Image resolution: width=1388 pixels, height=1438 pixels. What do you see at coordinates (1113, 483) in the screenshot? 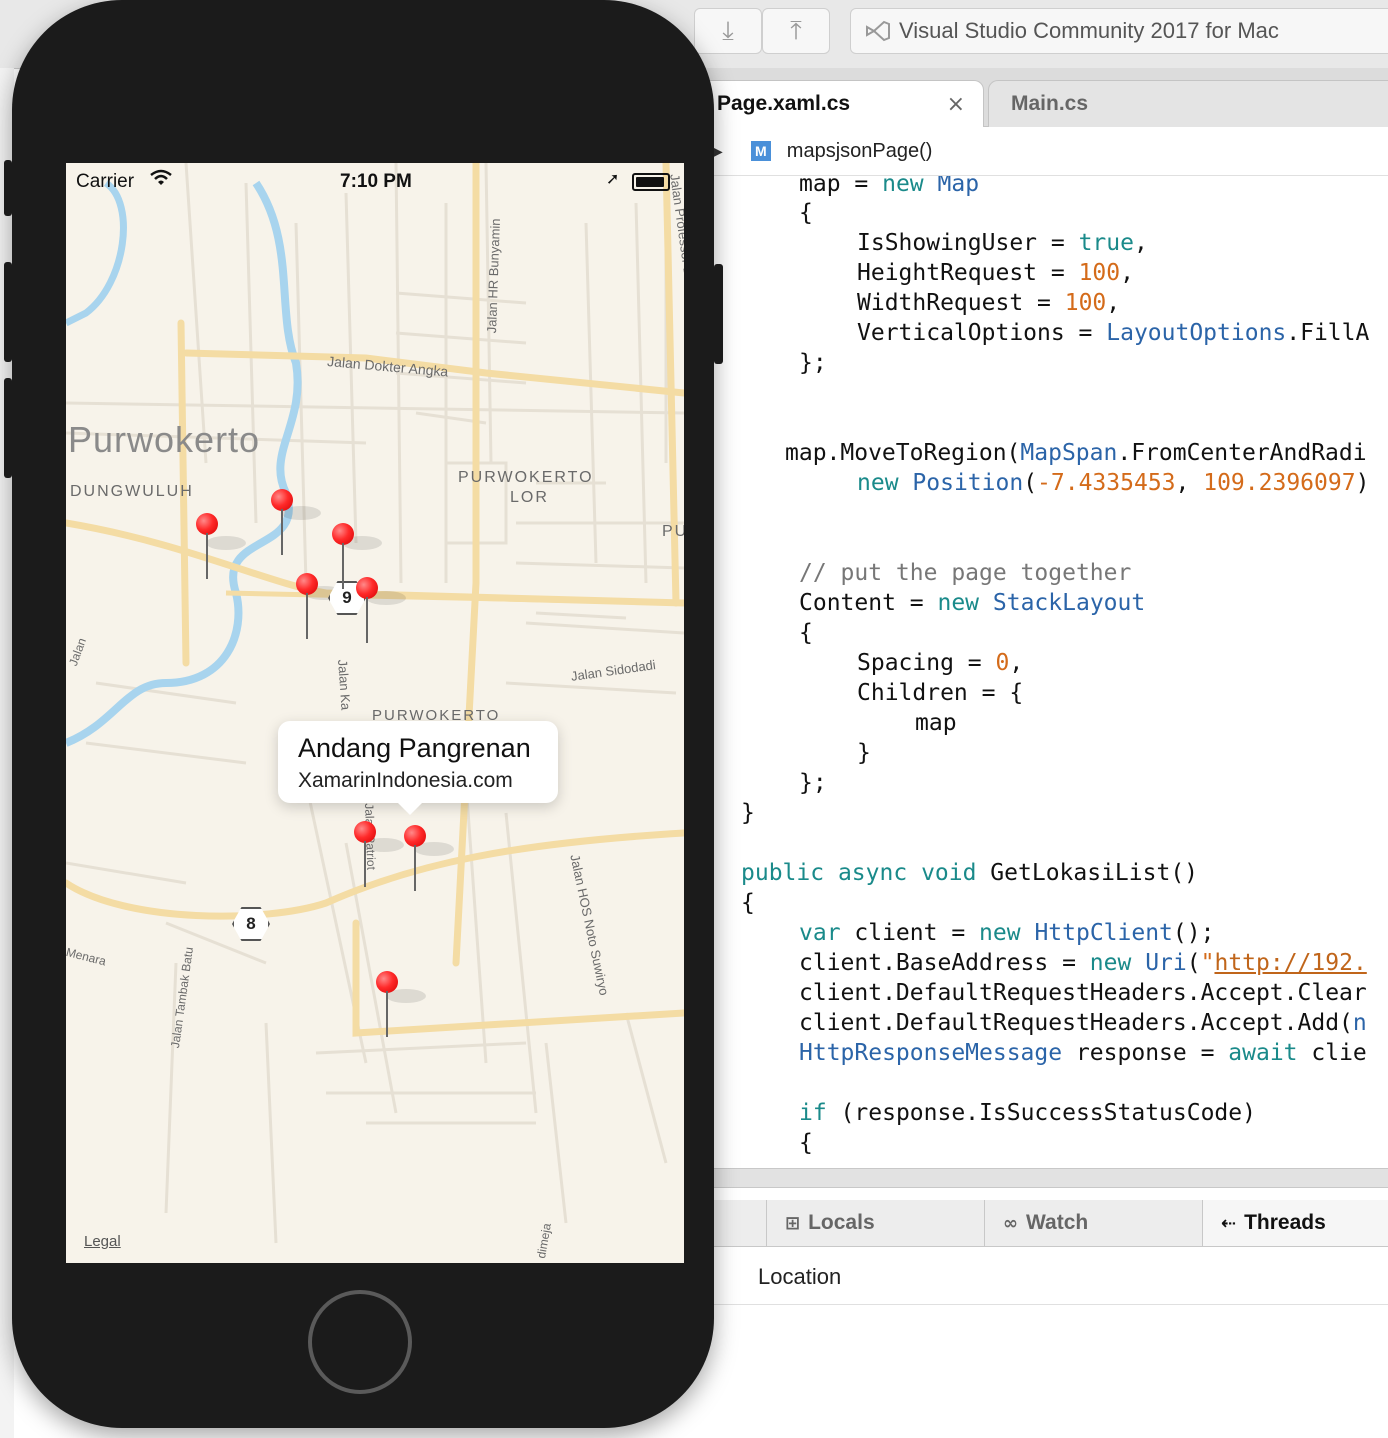
I see `code-line: new Position(-7.4335453, 109.2396097)` at bounding box center [1113, 483].